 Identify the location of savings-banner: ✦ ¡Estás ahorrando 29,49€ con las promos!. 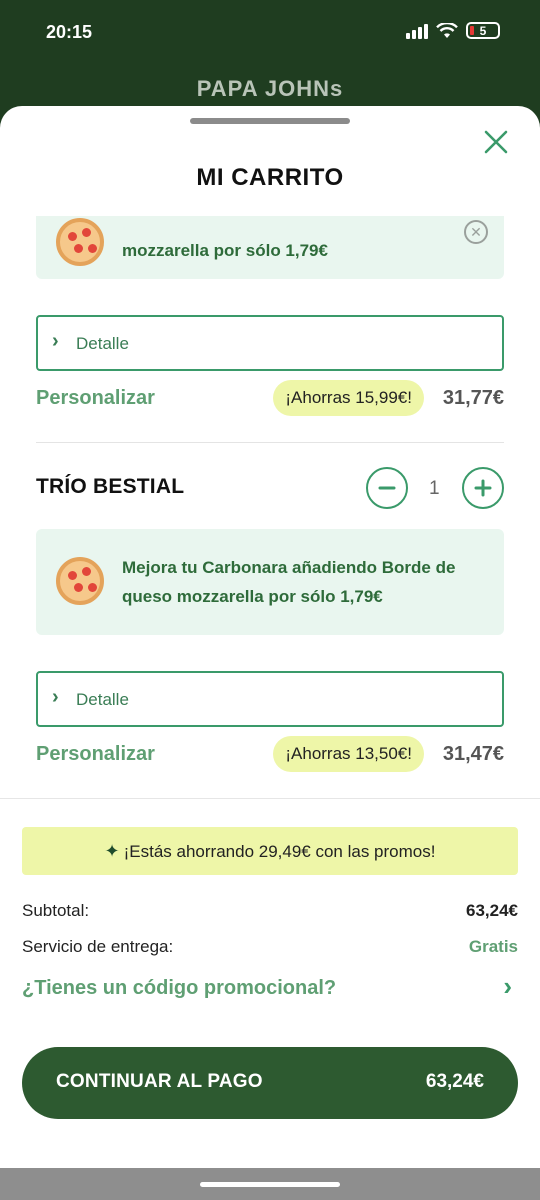
(270, 851).